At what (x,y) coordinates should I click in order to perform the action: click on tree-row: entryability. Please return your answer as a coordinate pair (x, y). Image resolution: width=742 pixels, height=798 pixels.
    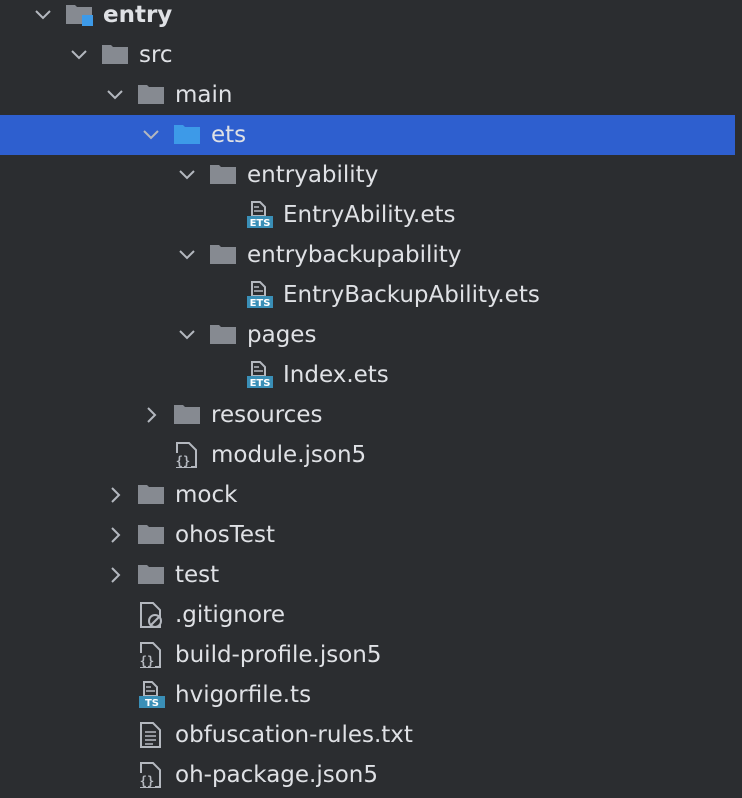
    Looking at the image, I should click on (367, 175).